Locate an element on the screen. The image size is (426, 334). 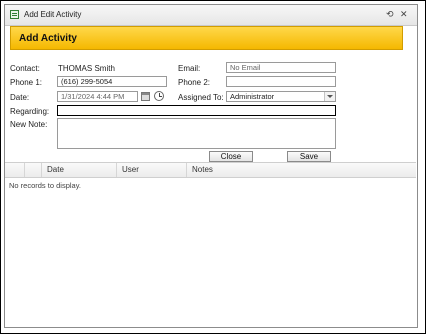
phone2-label: Phone 2: is located at coordinates (194, 82).